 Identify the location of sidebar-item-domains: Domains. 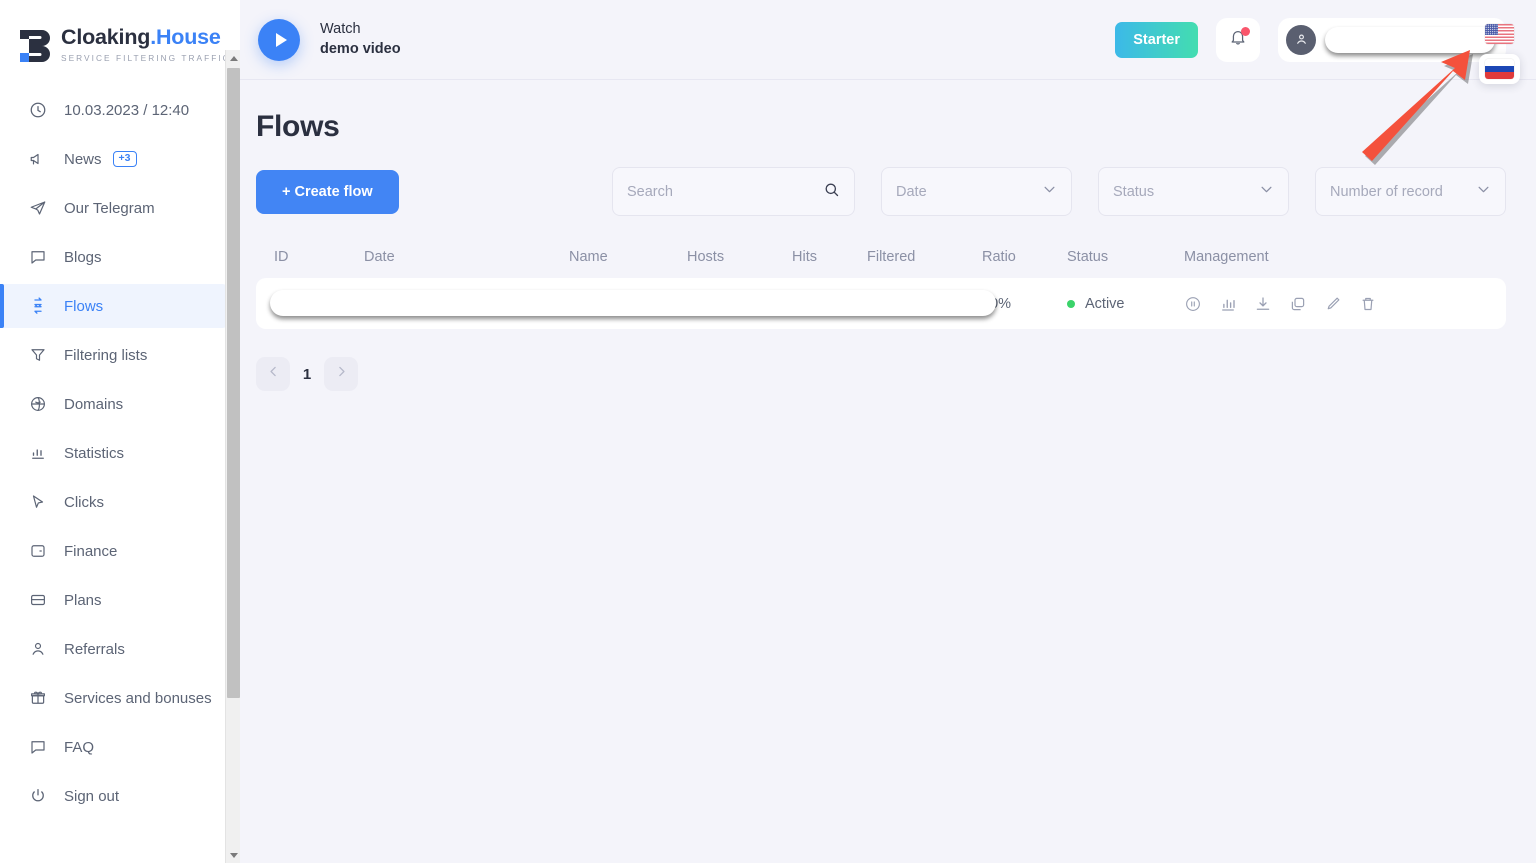
(115, 404).